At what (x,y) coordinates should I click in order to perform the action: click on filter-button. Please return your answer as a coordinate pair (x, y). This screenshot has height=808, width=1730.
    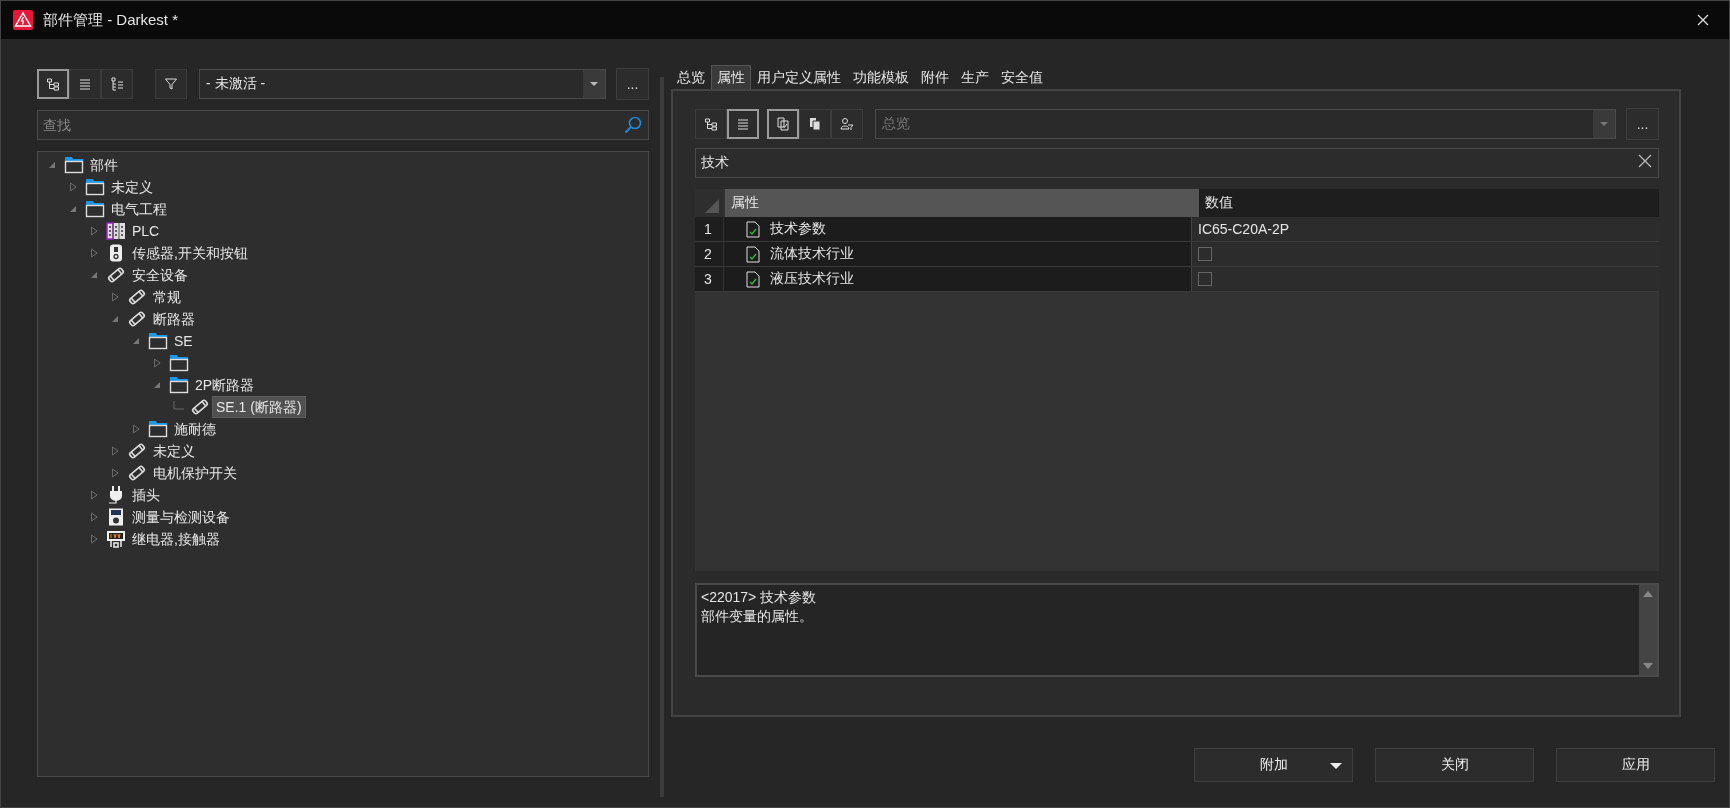
    Looking at the image, I should click on (171, 84).